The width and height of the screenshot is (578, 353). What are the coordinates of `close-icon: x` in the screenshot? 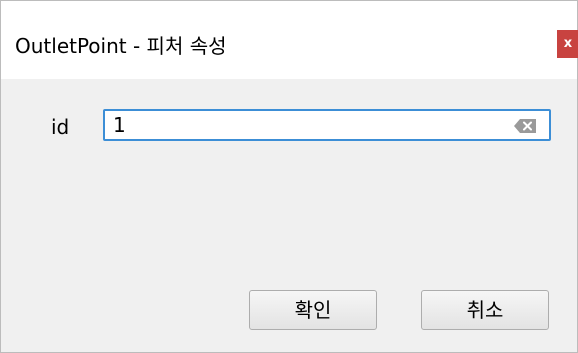 It's located at (568, 43).